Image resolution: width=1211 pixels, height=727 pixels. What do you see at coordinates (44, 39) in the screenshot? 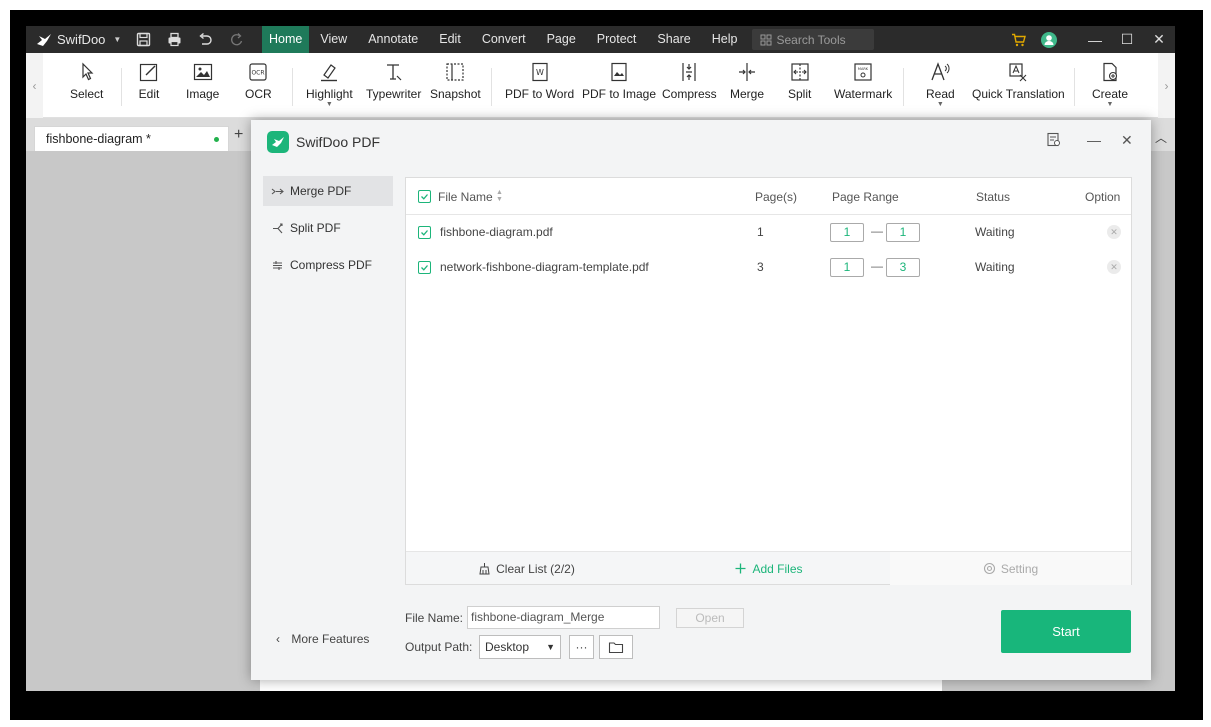
I see `swifdoo-logo-icon` at bounding box center [44, 39].